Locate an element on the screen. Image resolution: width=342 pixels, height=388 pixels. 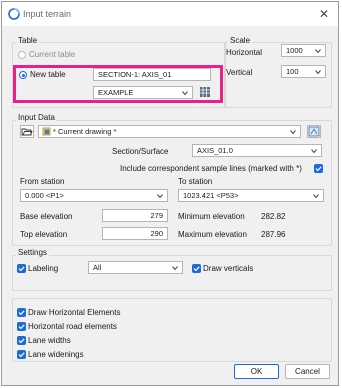
app-icon is located at coordinates (14, 14).